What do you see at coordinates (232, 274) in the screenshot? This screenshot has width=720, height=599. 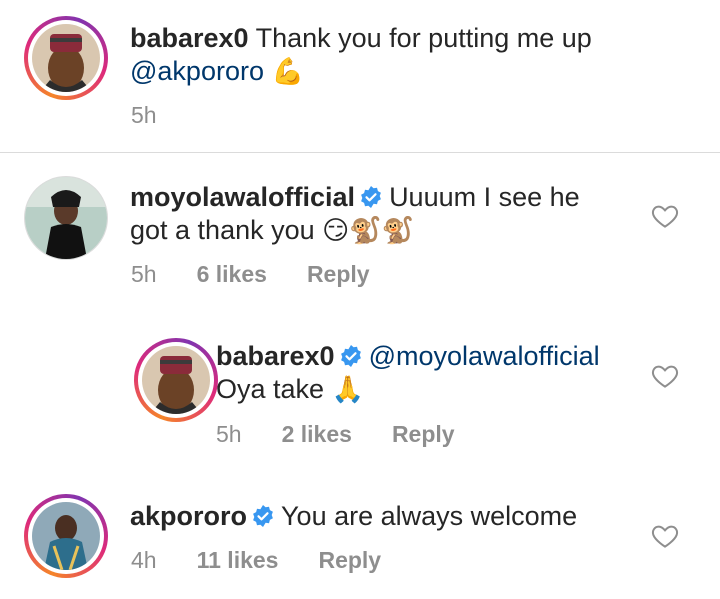 I see `likes-count: 6 likes` at bounding box center [232, 274].